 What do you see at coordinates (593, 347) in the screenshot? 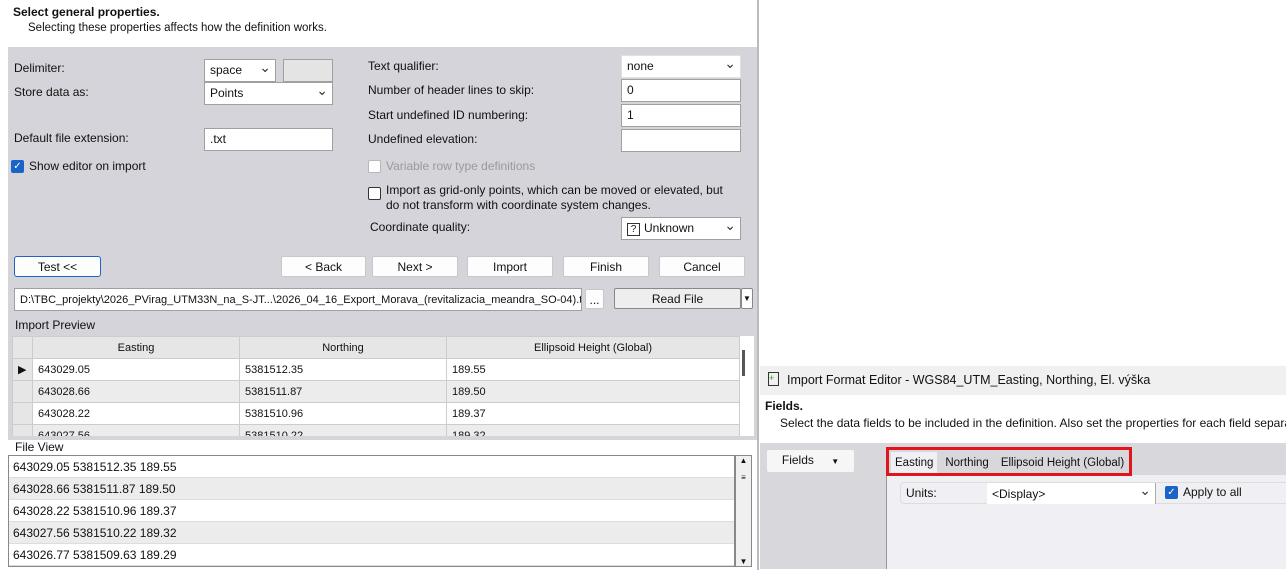
I see `column-header-height: Ellipsoid Height (Global)` at bounding box center [593, 347].